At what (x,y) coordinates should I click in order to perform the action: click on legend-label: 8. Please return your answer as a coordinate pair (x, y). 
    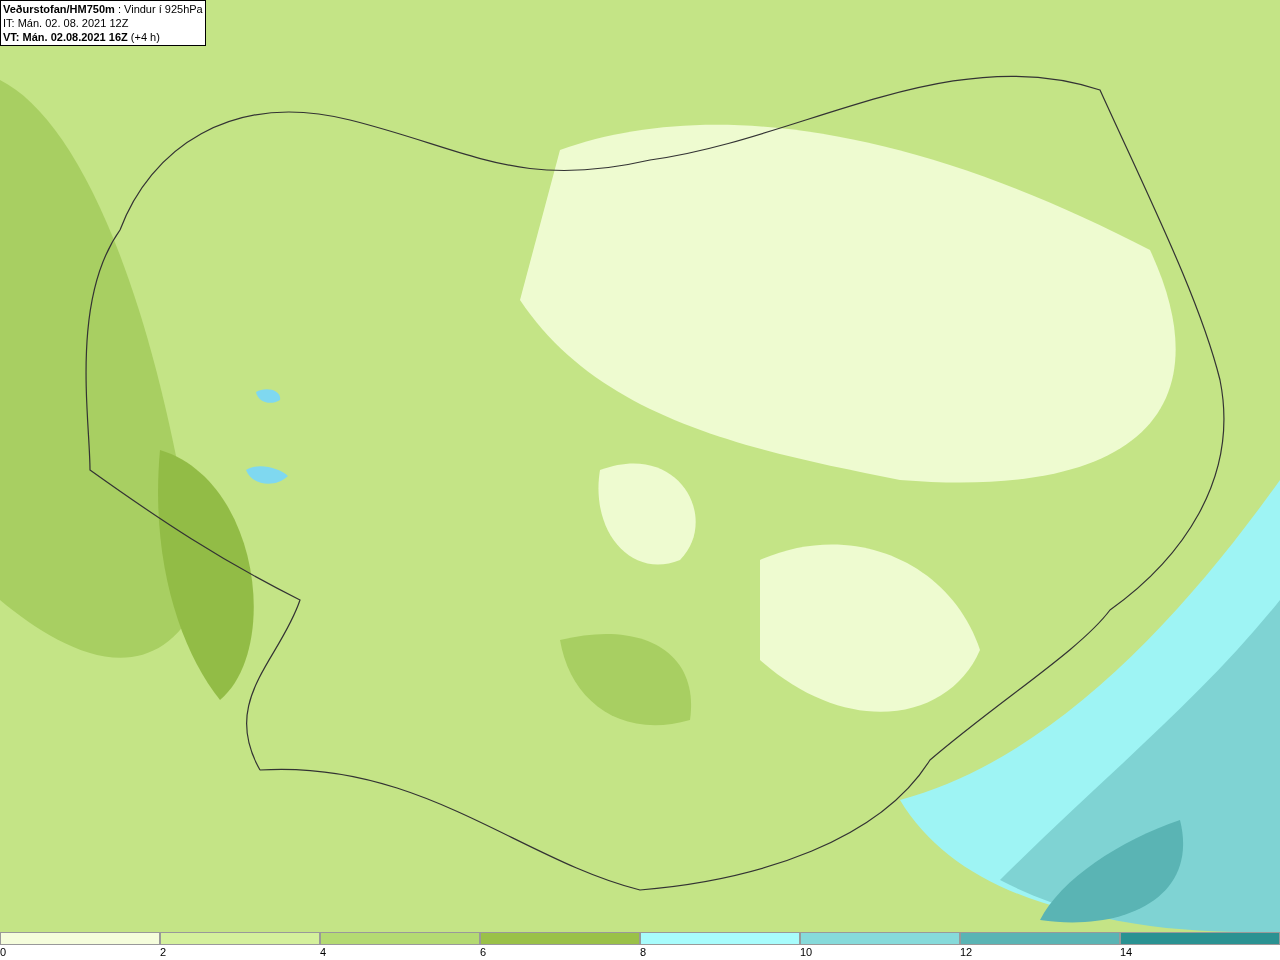
    Looking at the image, I should click on (643, 952).